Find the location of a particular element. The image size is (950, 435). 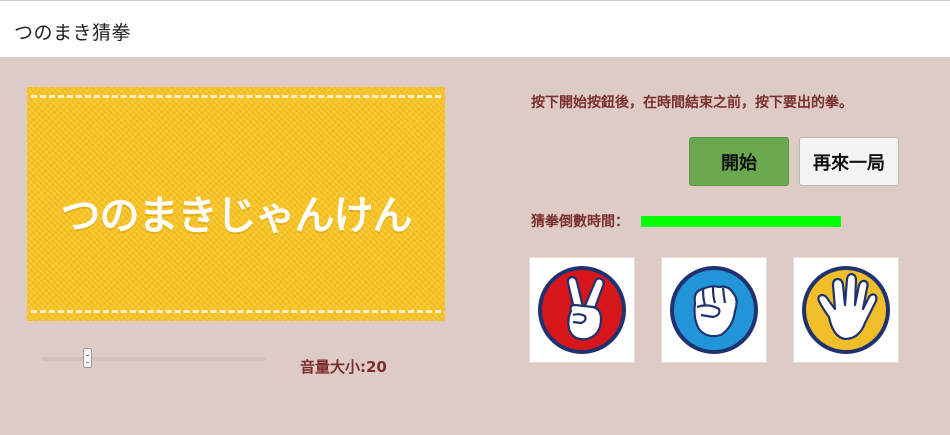

banner-stitch-top is located at coordinates (236, 96).